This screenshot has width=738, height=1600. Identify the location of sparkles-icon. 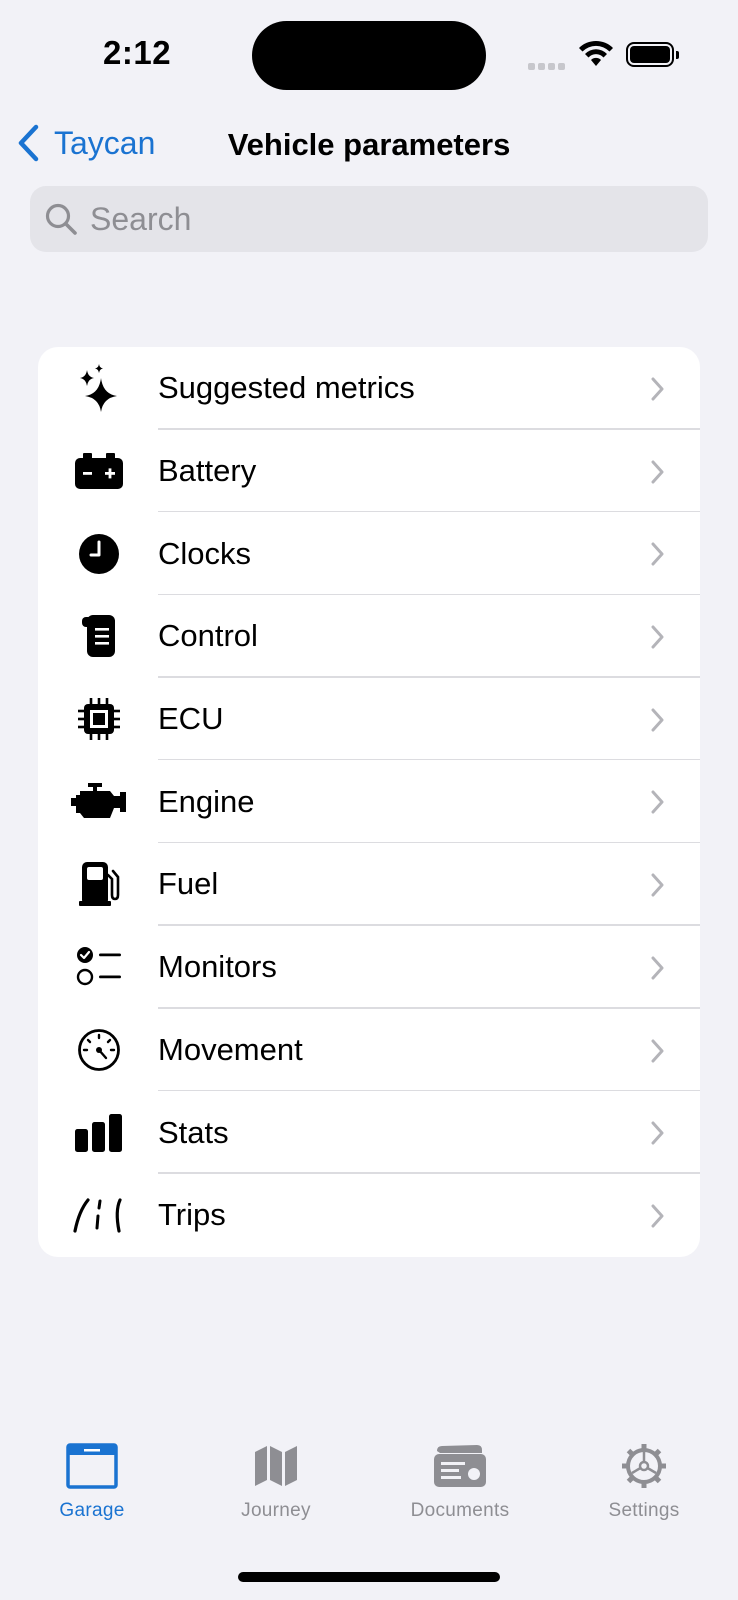
(99, 388).